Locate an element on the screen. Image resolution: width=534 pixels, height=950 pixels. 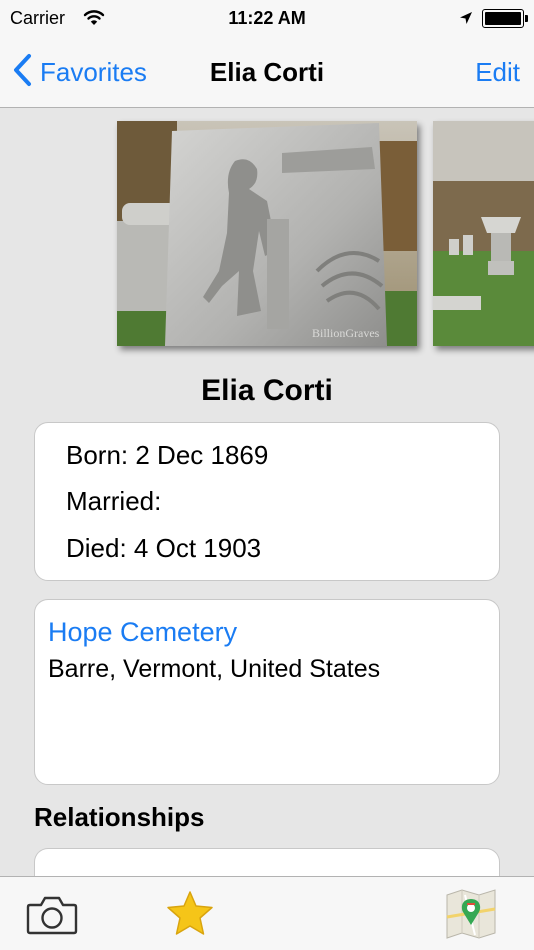
status-bar: Carrier 11:22 AM is located at coordinates (267, 19).